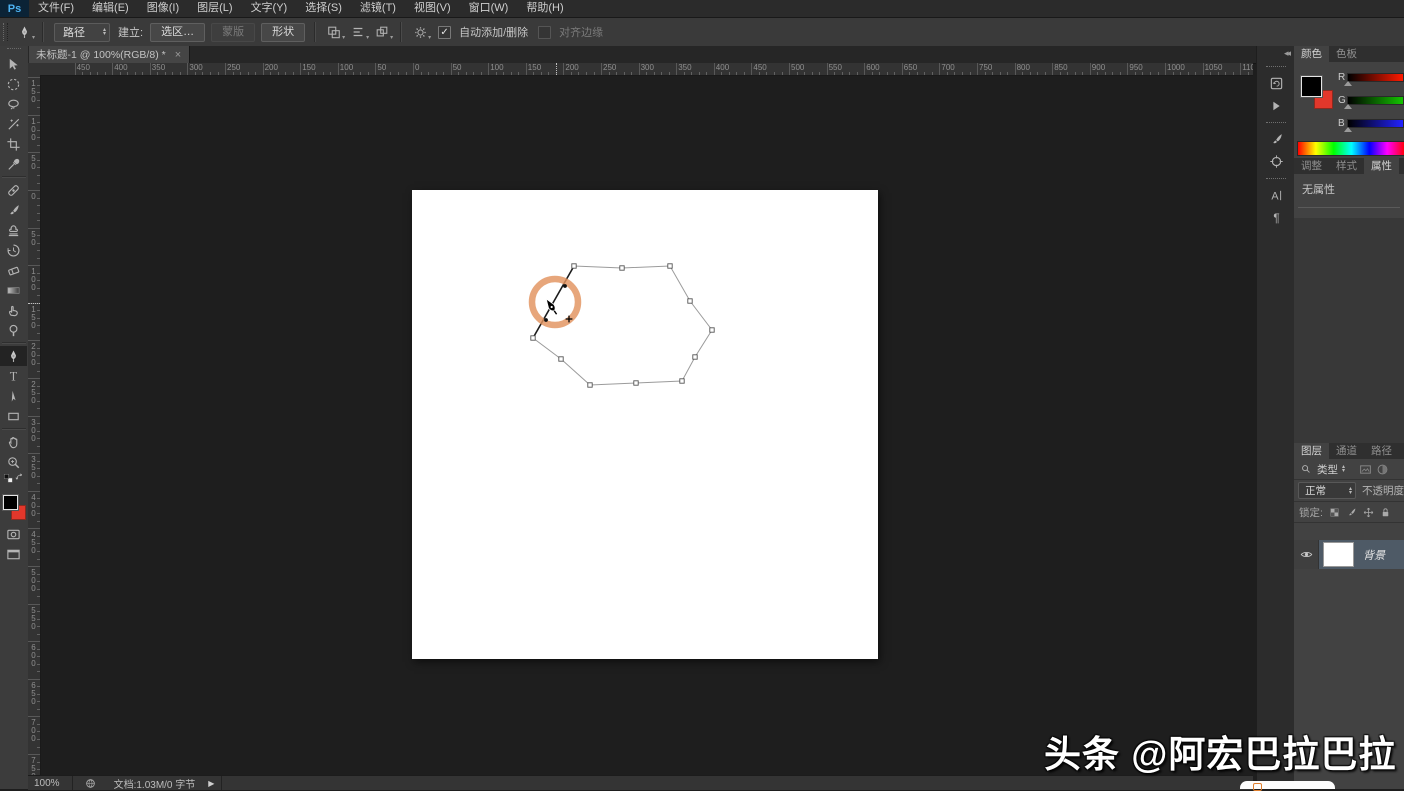 The height and width of the screenshot is (791, 1404). Describe the element at coordinates (10, 502) in the screenshot. I see `foreground-color-swatch` at that location.